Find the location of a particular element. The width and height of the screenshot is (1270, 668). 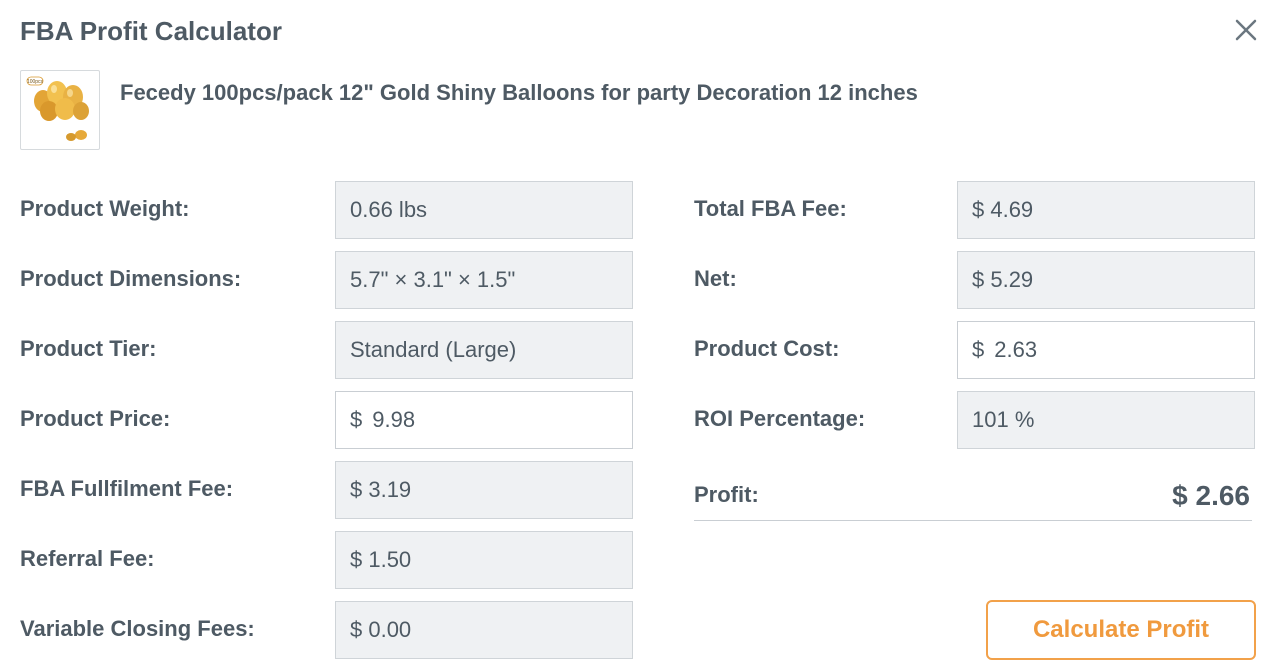

total-fba-fee-value: $ 4.69 is located at coordinates (1003, 209).